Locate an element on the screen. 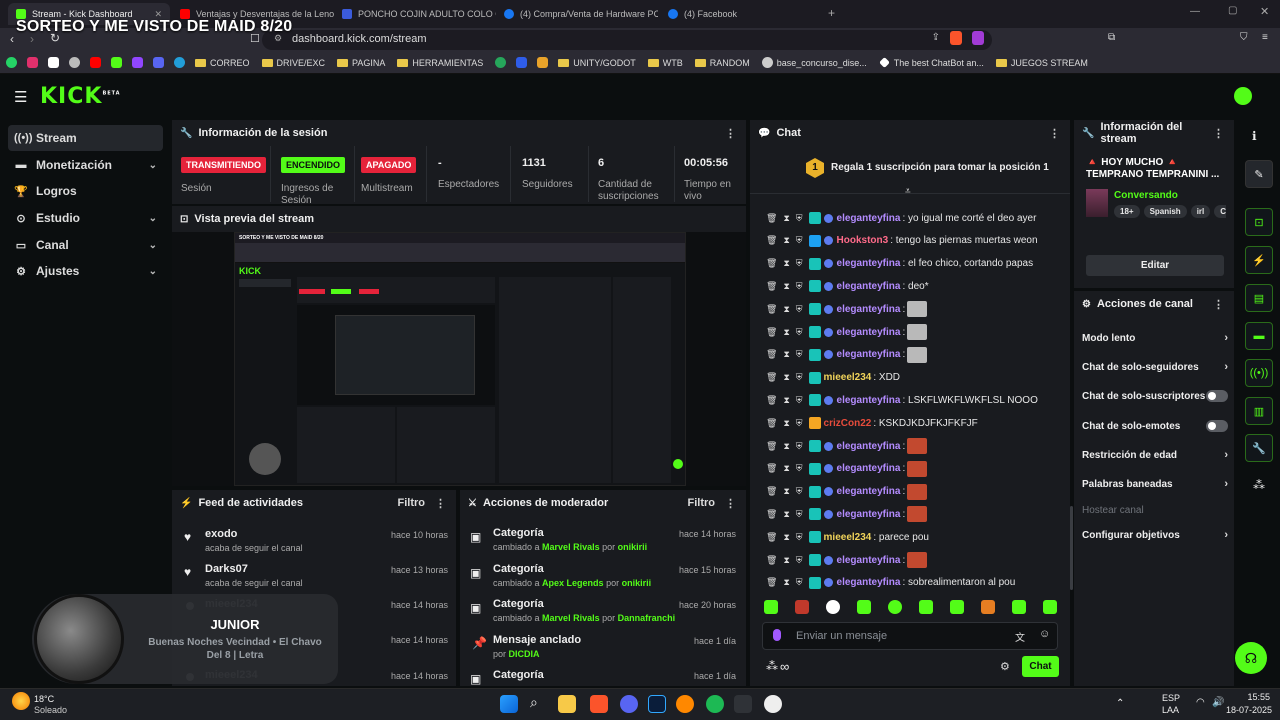 This screenshot has height=720, width=1280. behance-icon is located at coordinates (522, 62).